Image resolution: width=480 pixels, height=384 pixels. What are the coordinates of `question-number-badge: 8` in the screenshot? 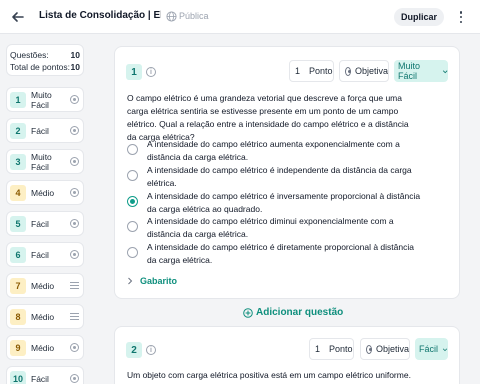 It's located at (18, 316).